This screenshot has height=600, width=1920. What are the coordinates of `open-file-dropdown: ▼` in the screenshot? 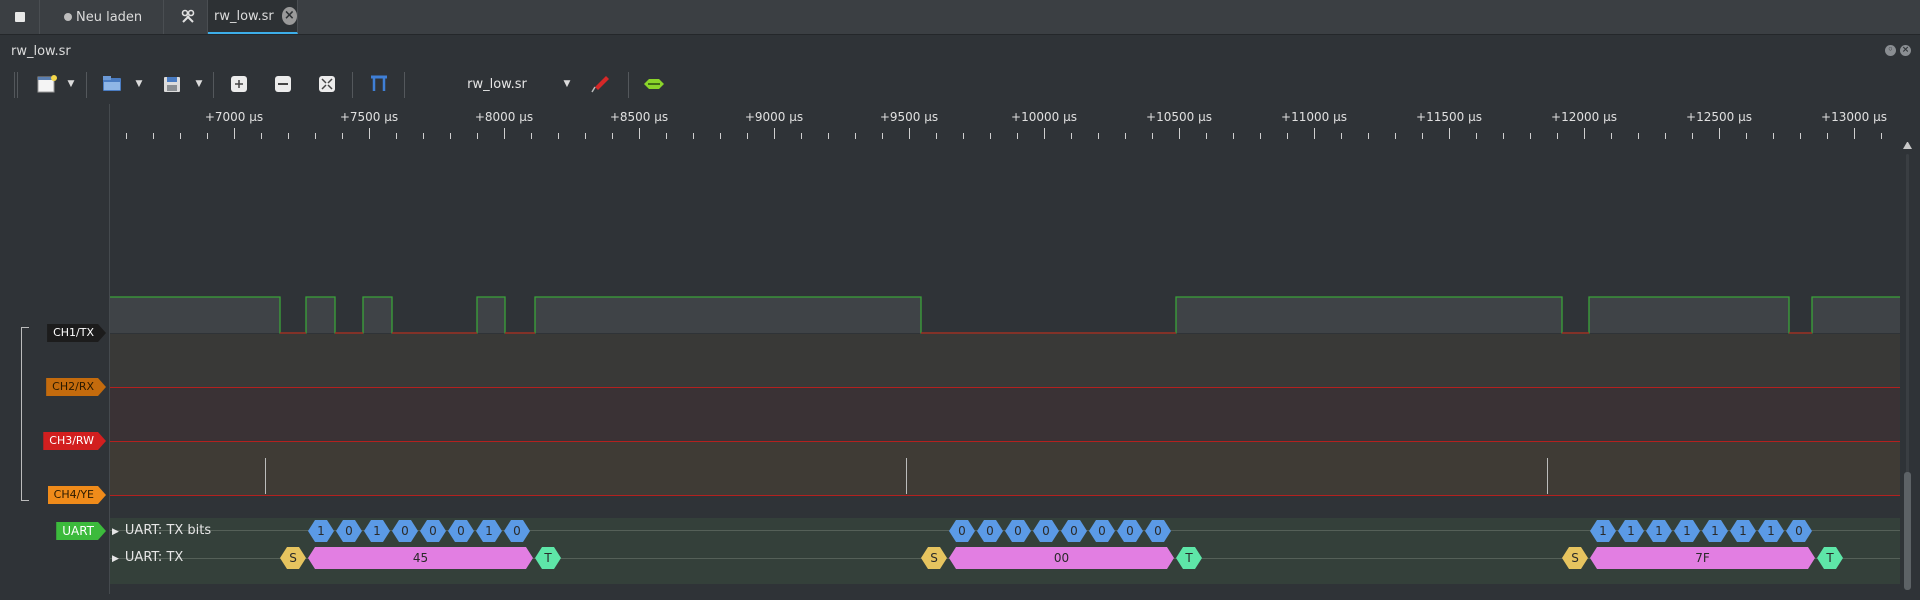 It's located at (139, 84).